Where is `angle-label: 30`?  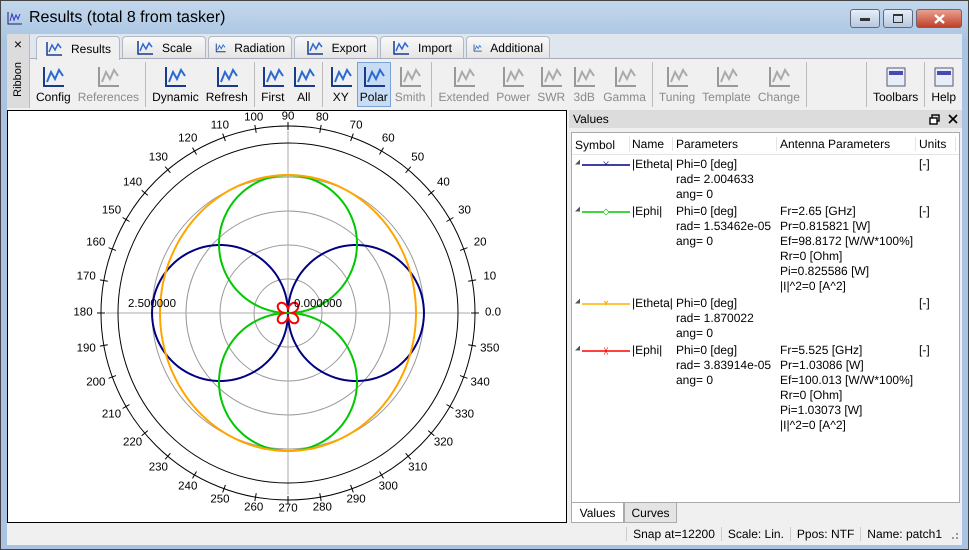 angle-label: 30 is located at coordinates (464, 211).